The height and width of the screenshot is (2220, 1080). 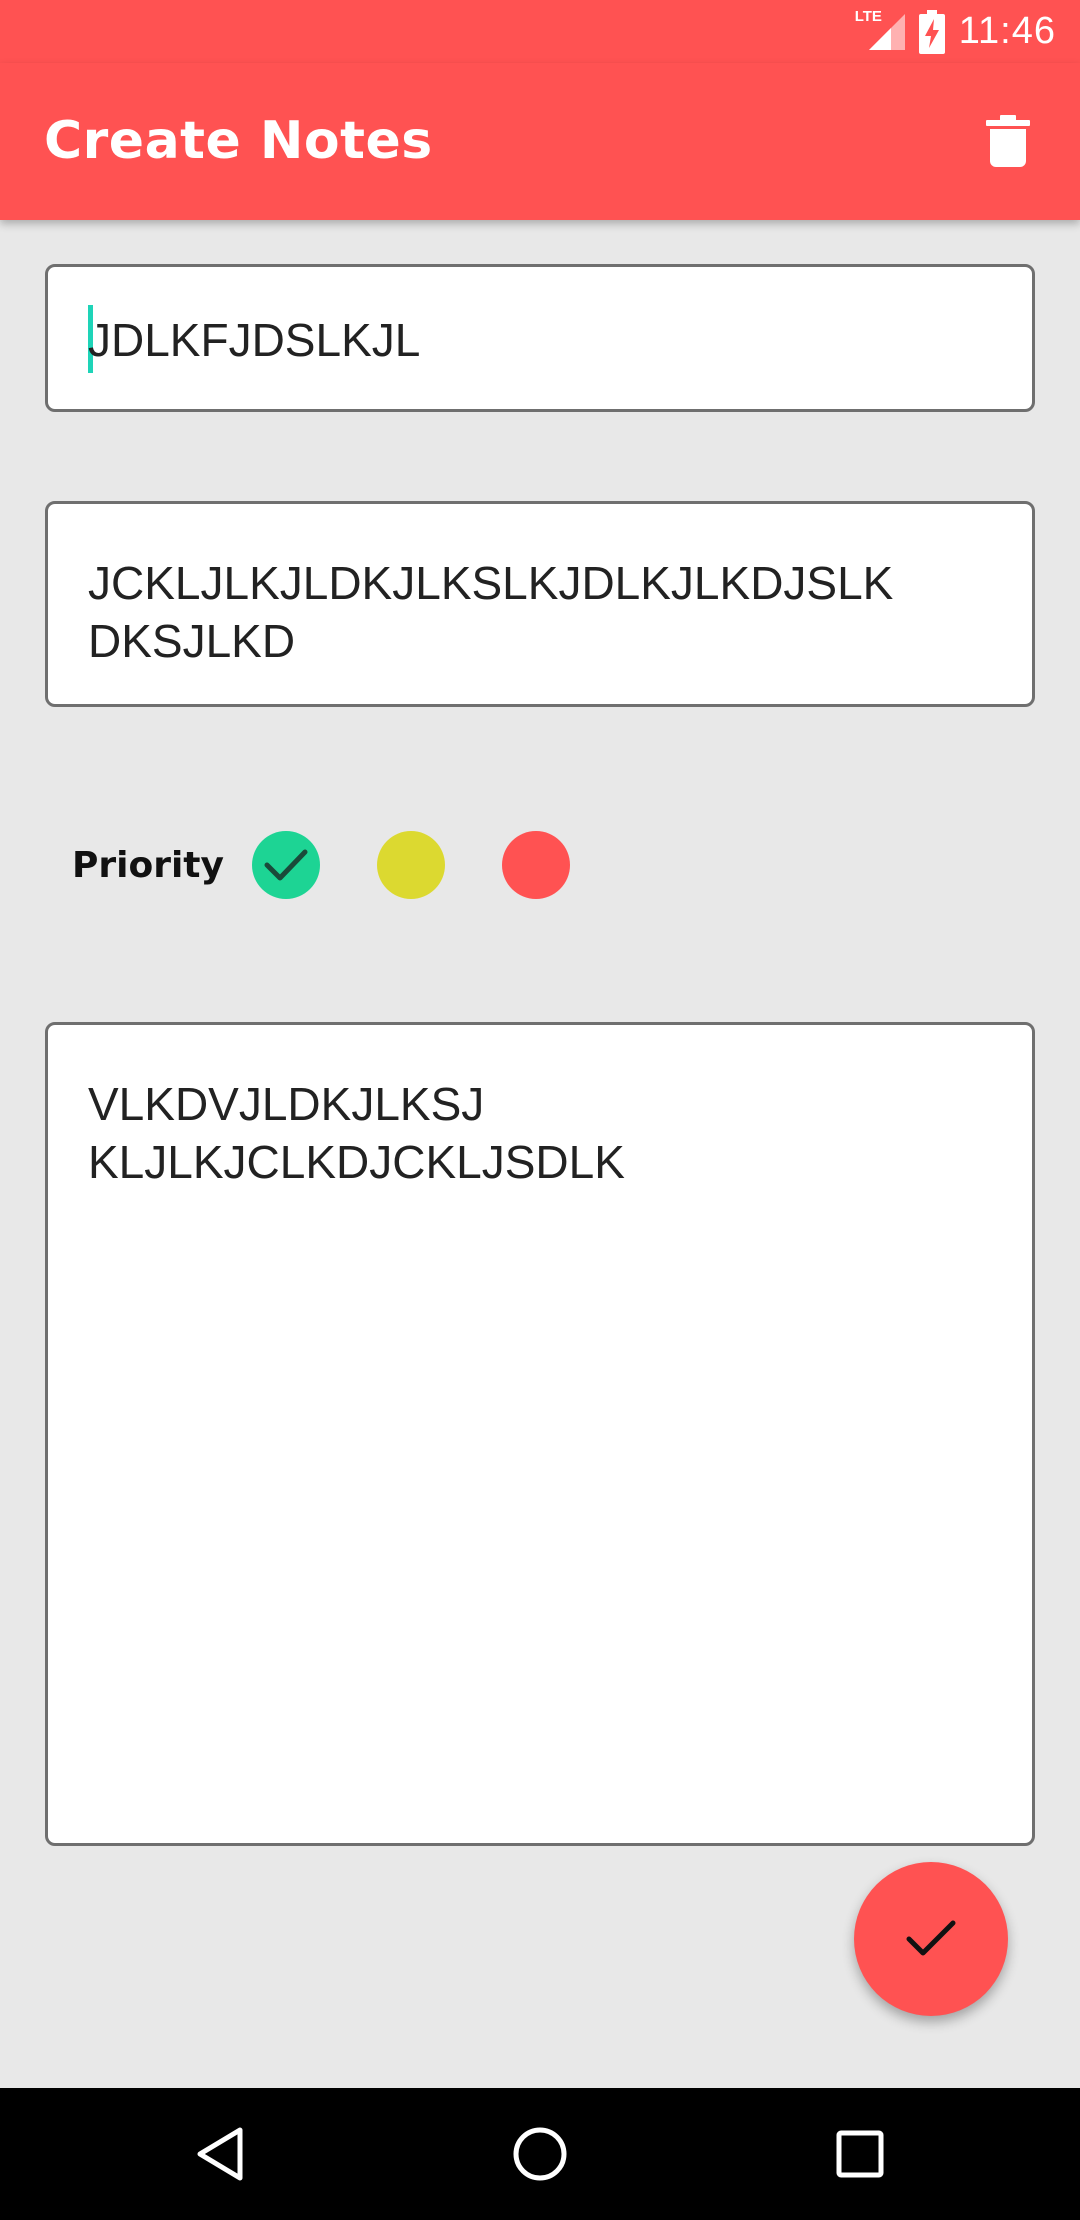 I want to click on priority-option-red, so click(x=535, y=865).